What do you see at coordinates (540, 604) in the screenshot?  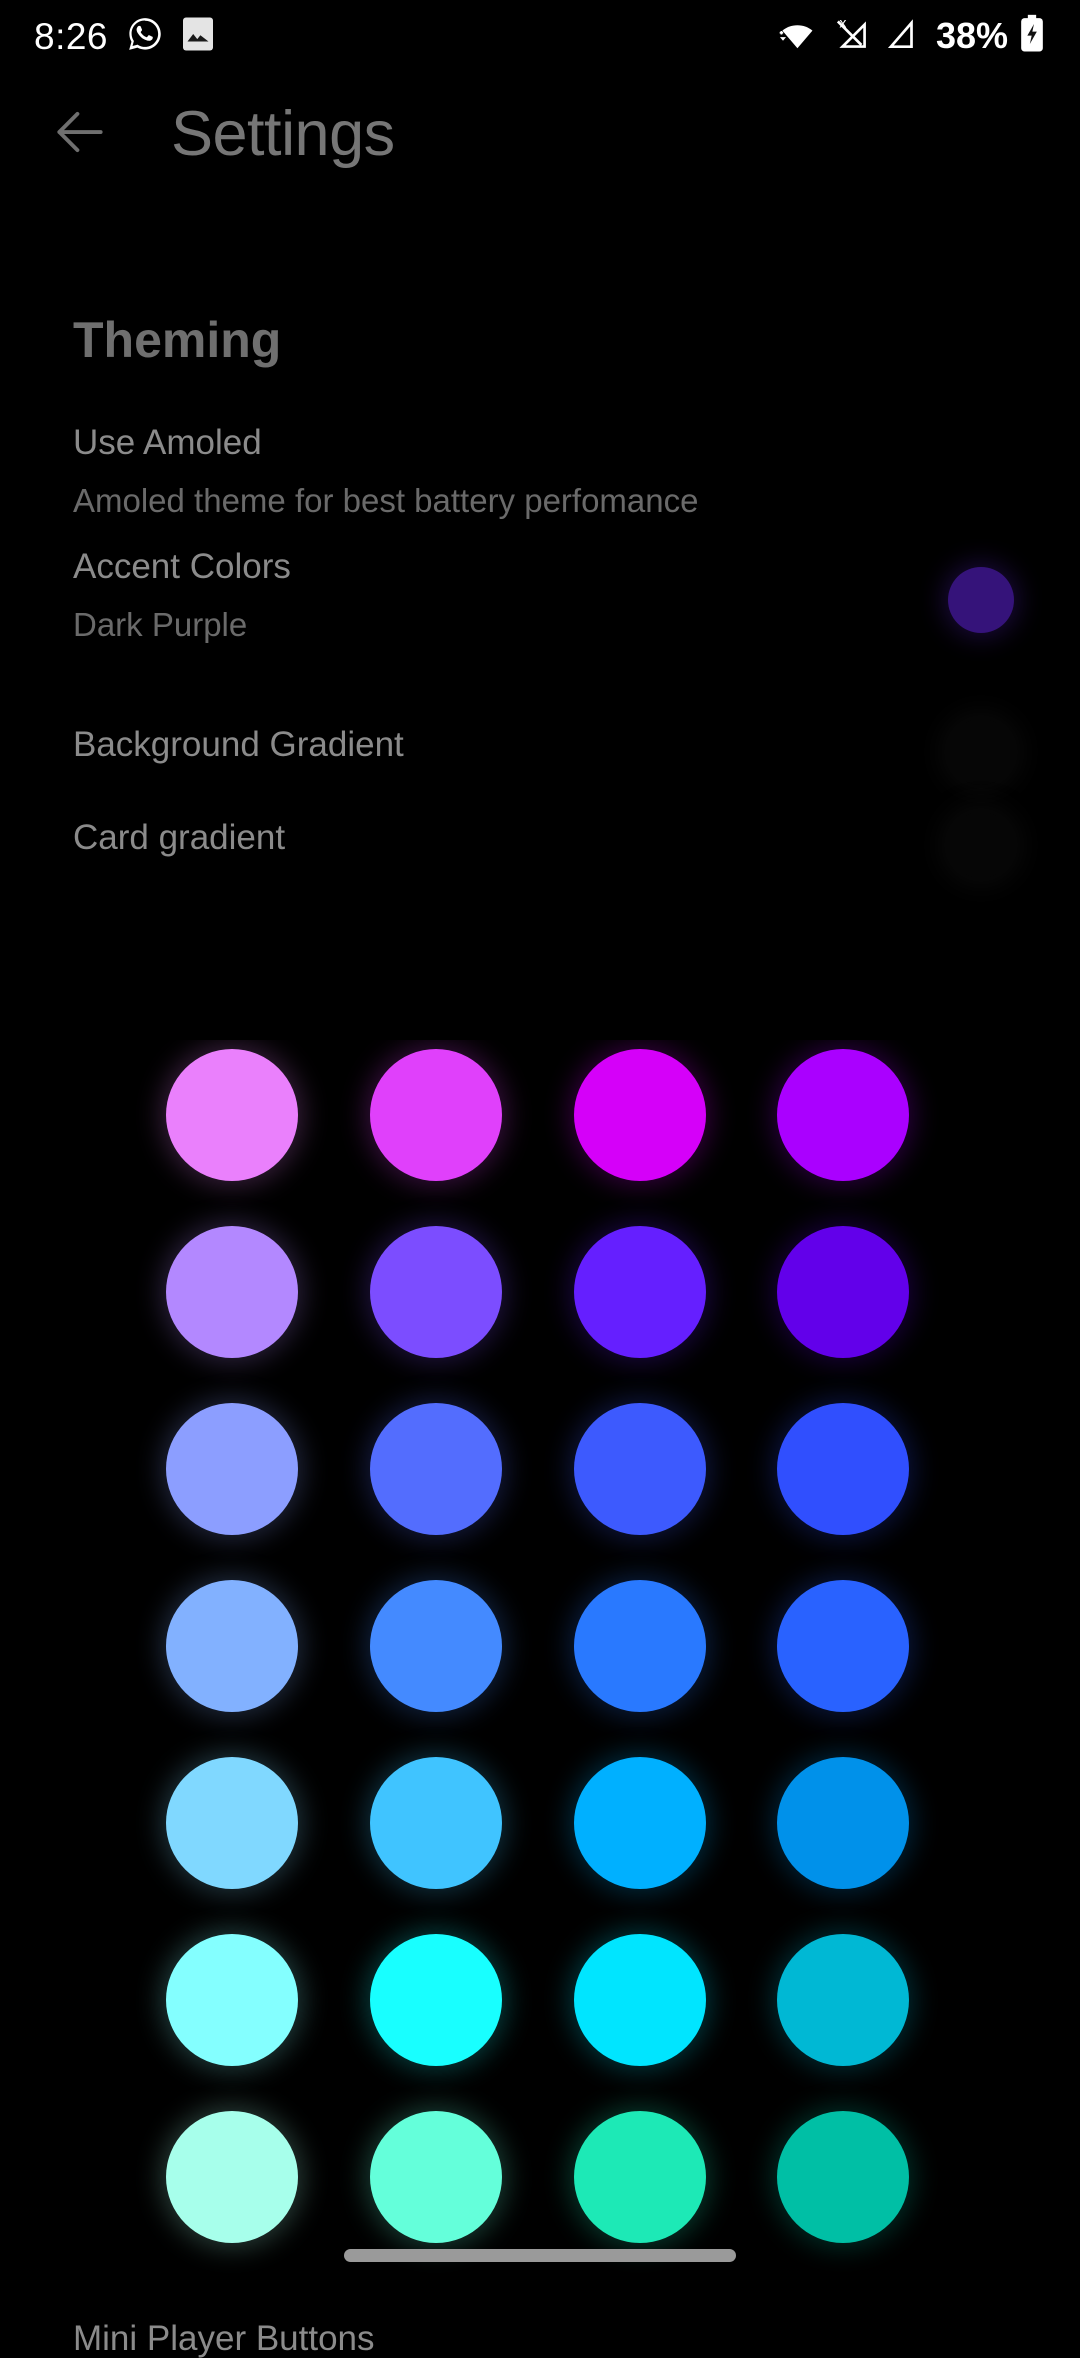 I see `pref-row-accent-colors: Accent Colors Dark Purple` at bounding box center [540, 604].